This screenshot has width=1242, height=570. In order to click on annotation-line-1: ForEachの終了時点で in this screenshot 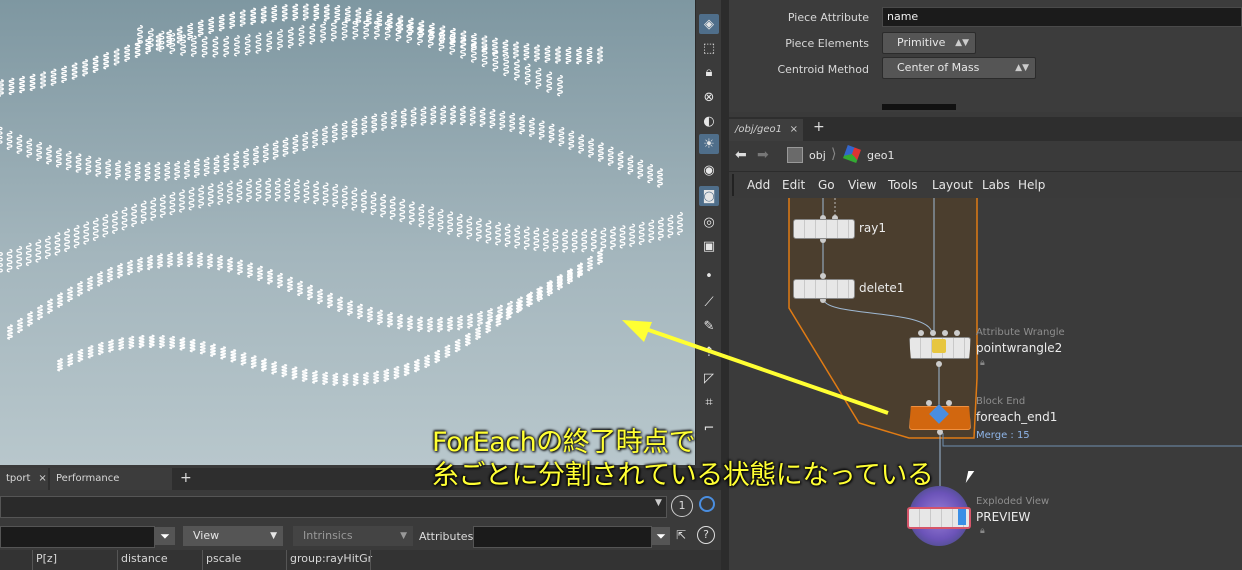, I will do `click(564, 442)`.